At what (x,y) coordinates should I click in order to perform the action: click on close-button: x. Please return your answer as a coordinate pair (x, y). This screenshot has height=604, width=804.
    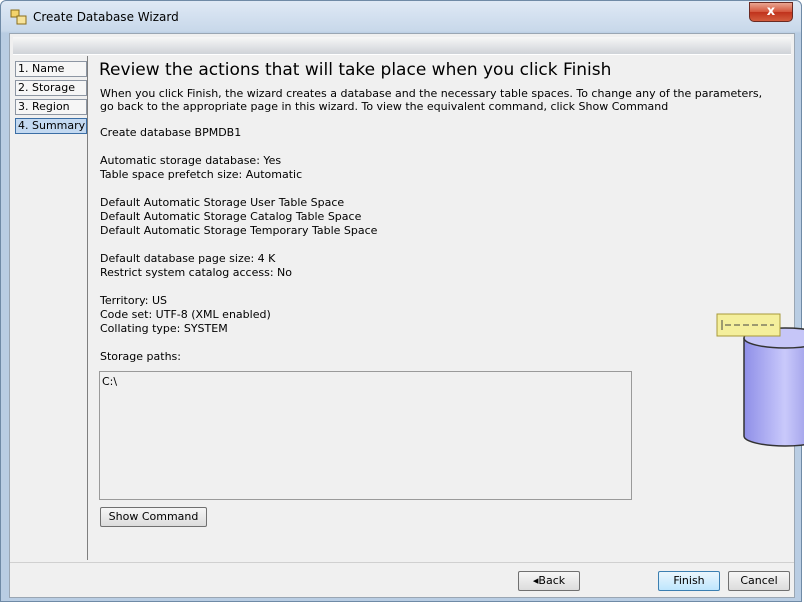
    Looking at the image, I should click on (771, 12).